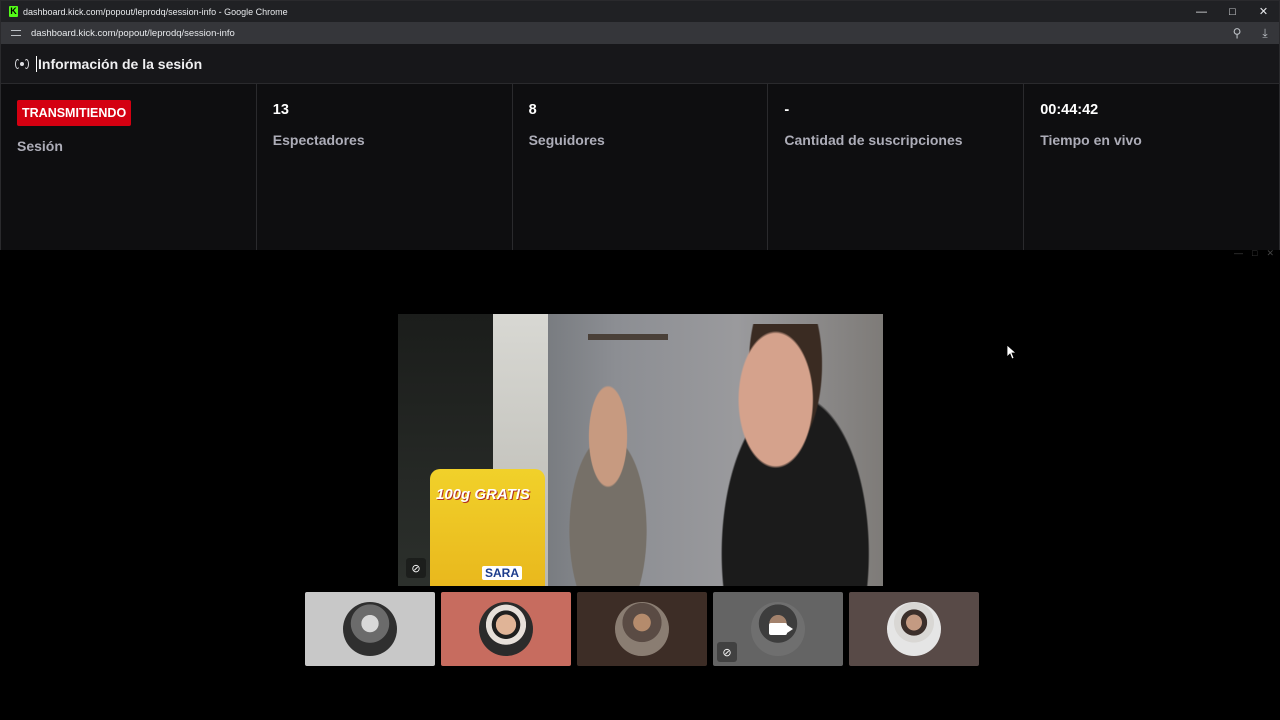 This screenshot has height=720, width=1280. Describe the element at coordinates (566, 140) in the screenshot. I see `stat-label: Seguidores` at that location.